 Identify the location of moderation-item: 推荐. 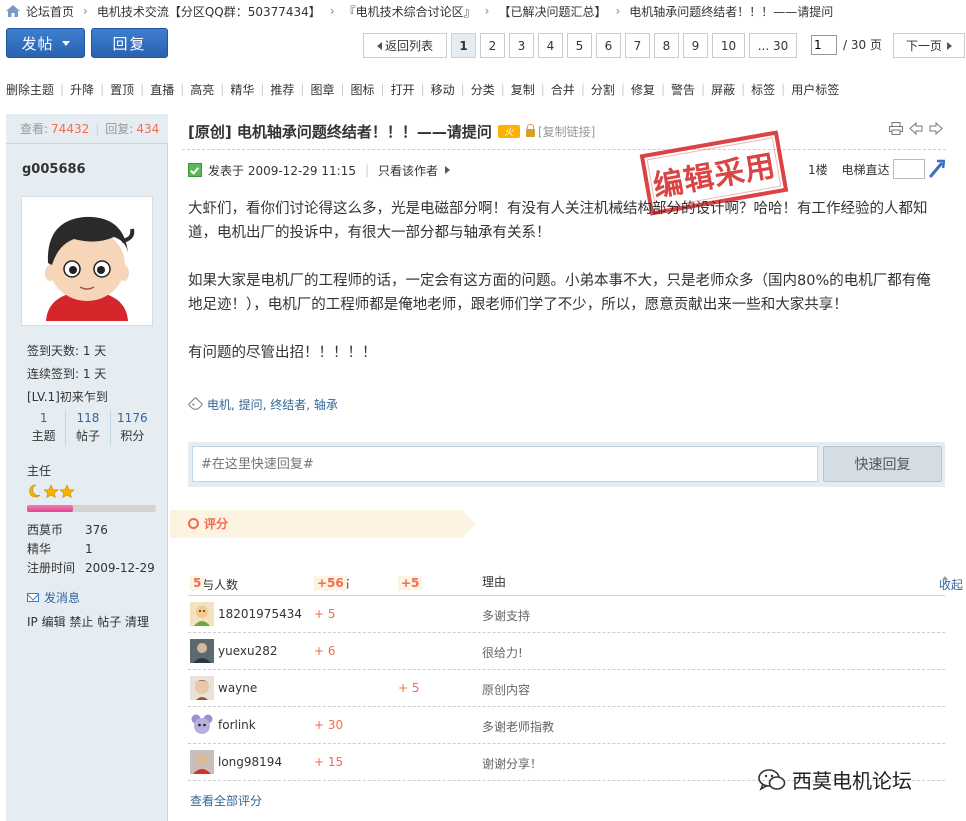
(282, 89).